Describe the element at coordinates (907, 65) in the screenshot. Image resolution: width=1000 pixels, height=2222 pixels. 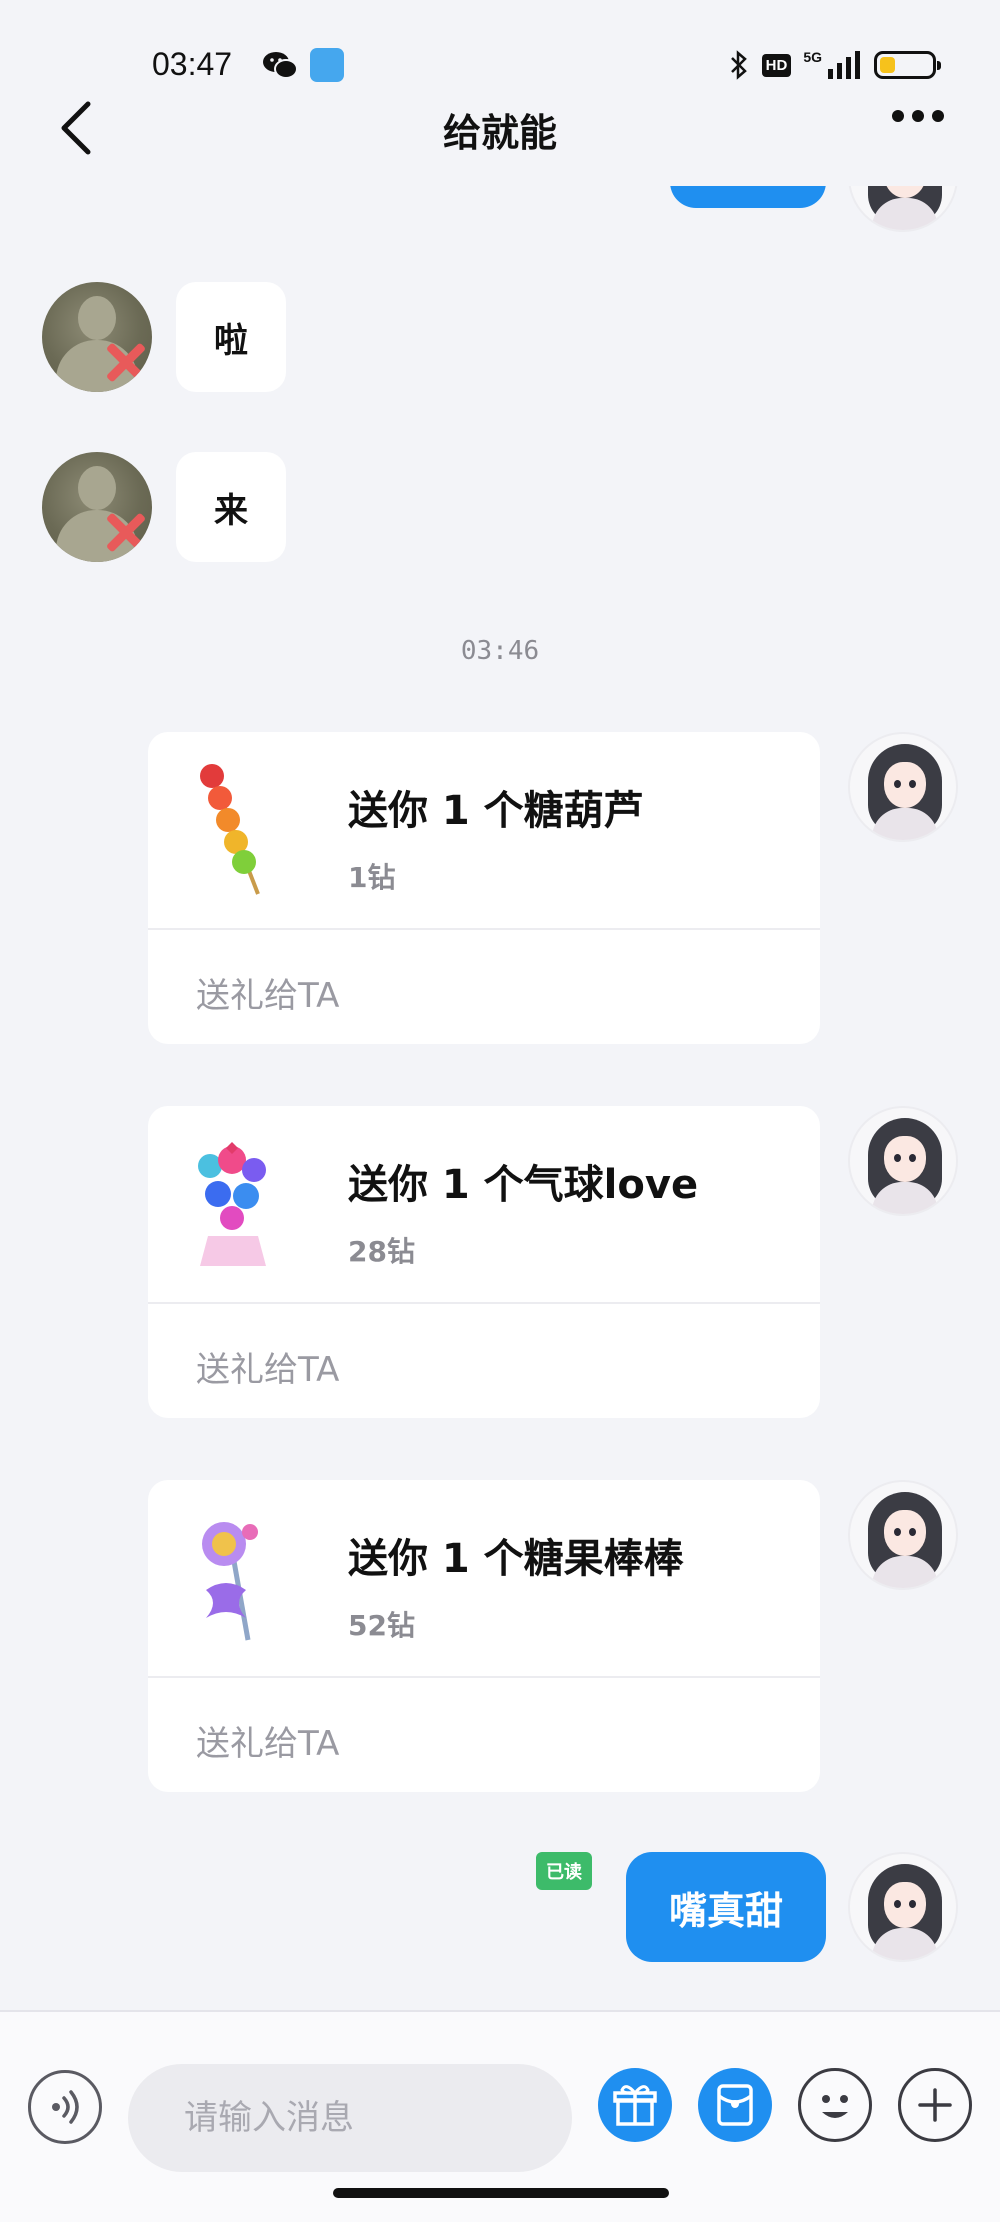
I see `battery-icon` at that location.